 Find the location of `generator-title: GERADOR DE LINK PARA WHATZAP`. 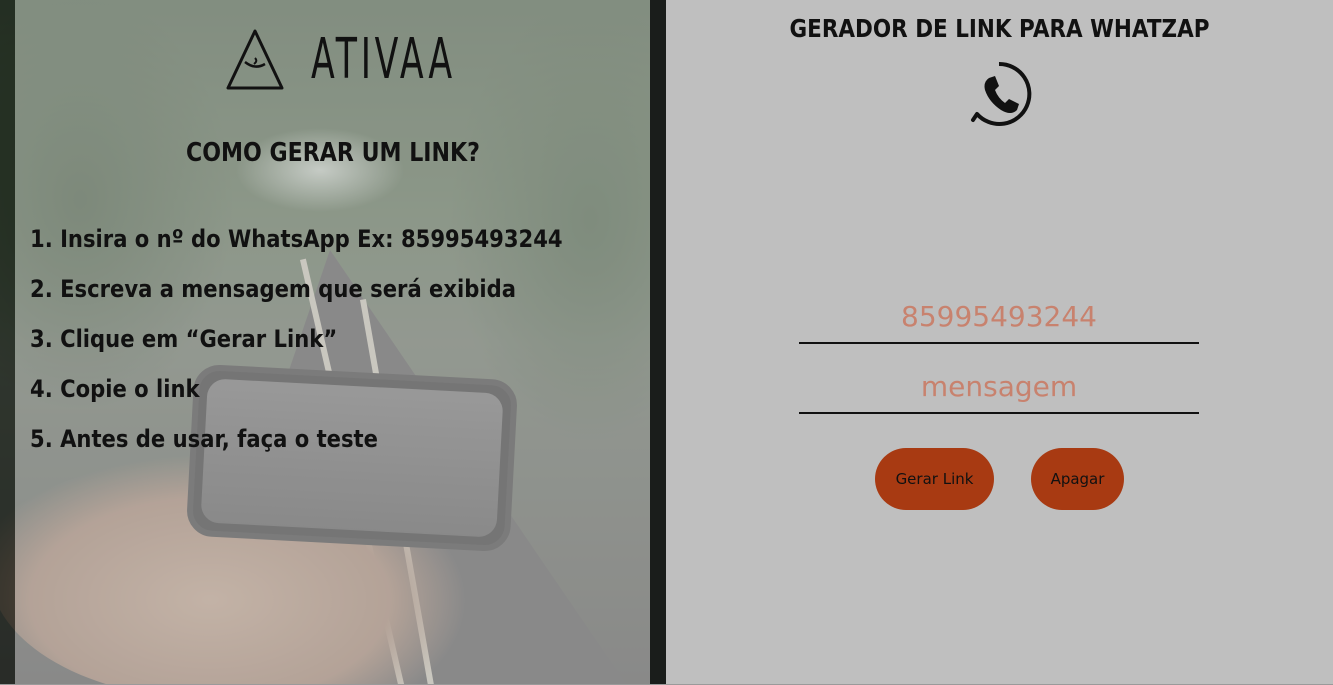

generator-title: GERADOR DE LINK PARA WHATZAP is located at coordinates (999, 28).